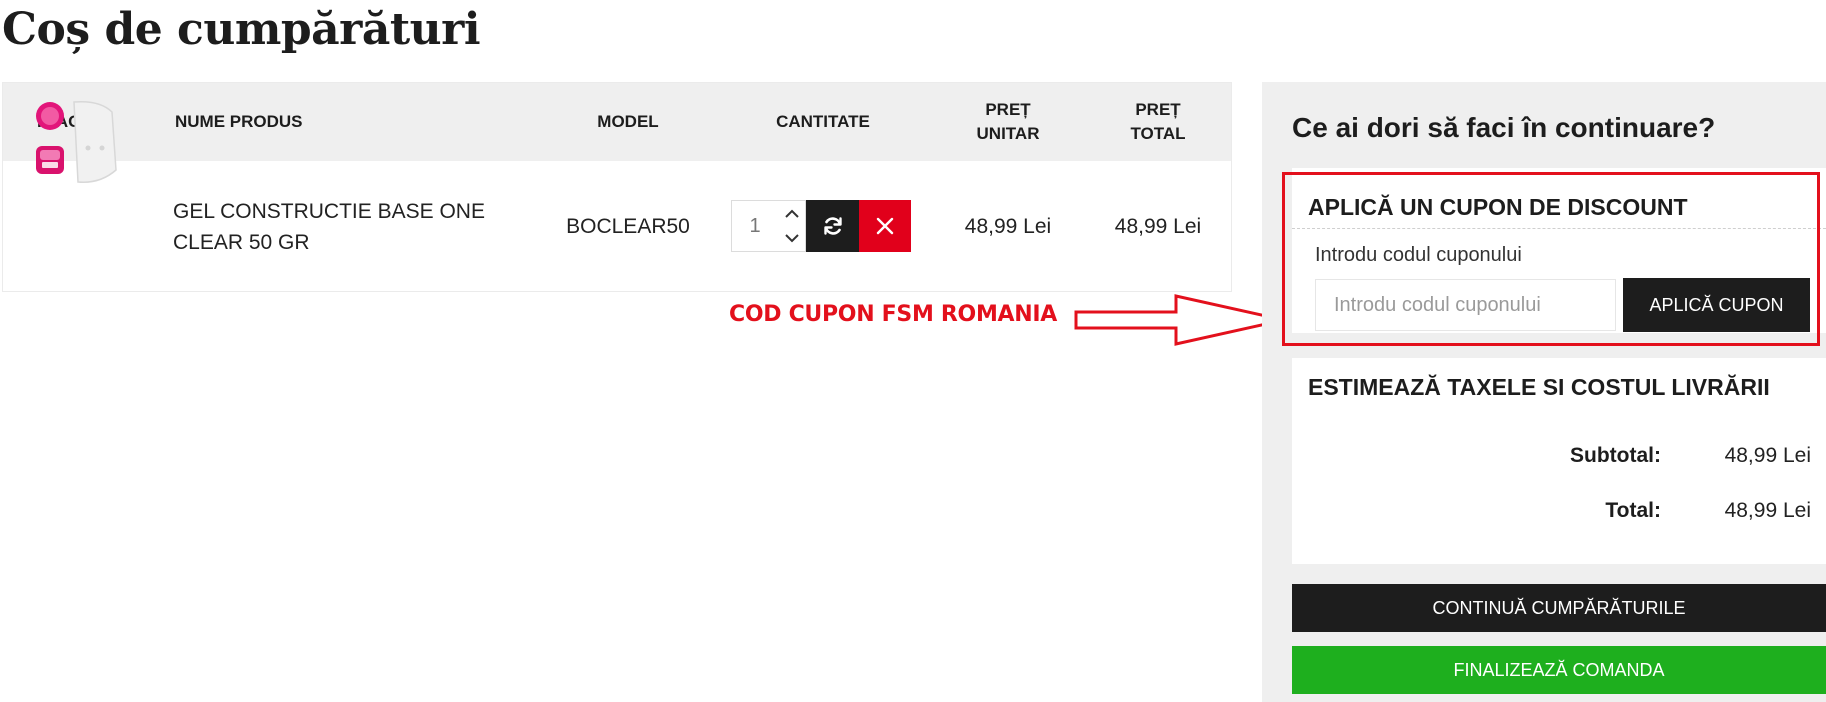 Image resolution: width=1826 pixels, height=702 pixels. What do you see at coordinates (792, 238) in the screenshot?
I see `chevron-down-icon` at bounding box center [792, 238].